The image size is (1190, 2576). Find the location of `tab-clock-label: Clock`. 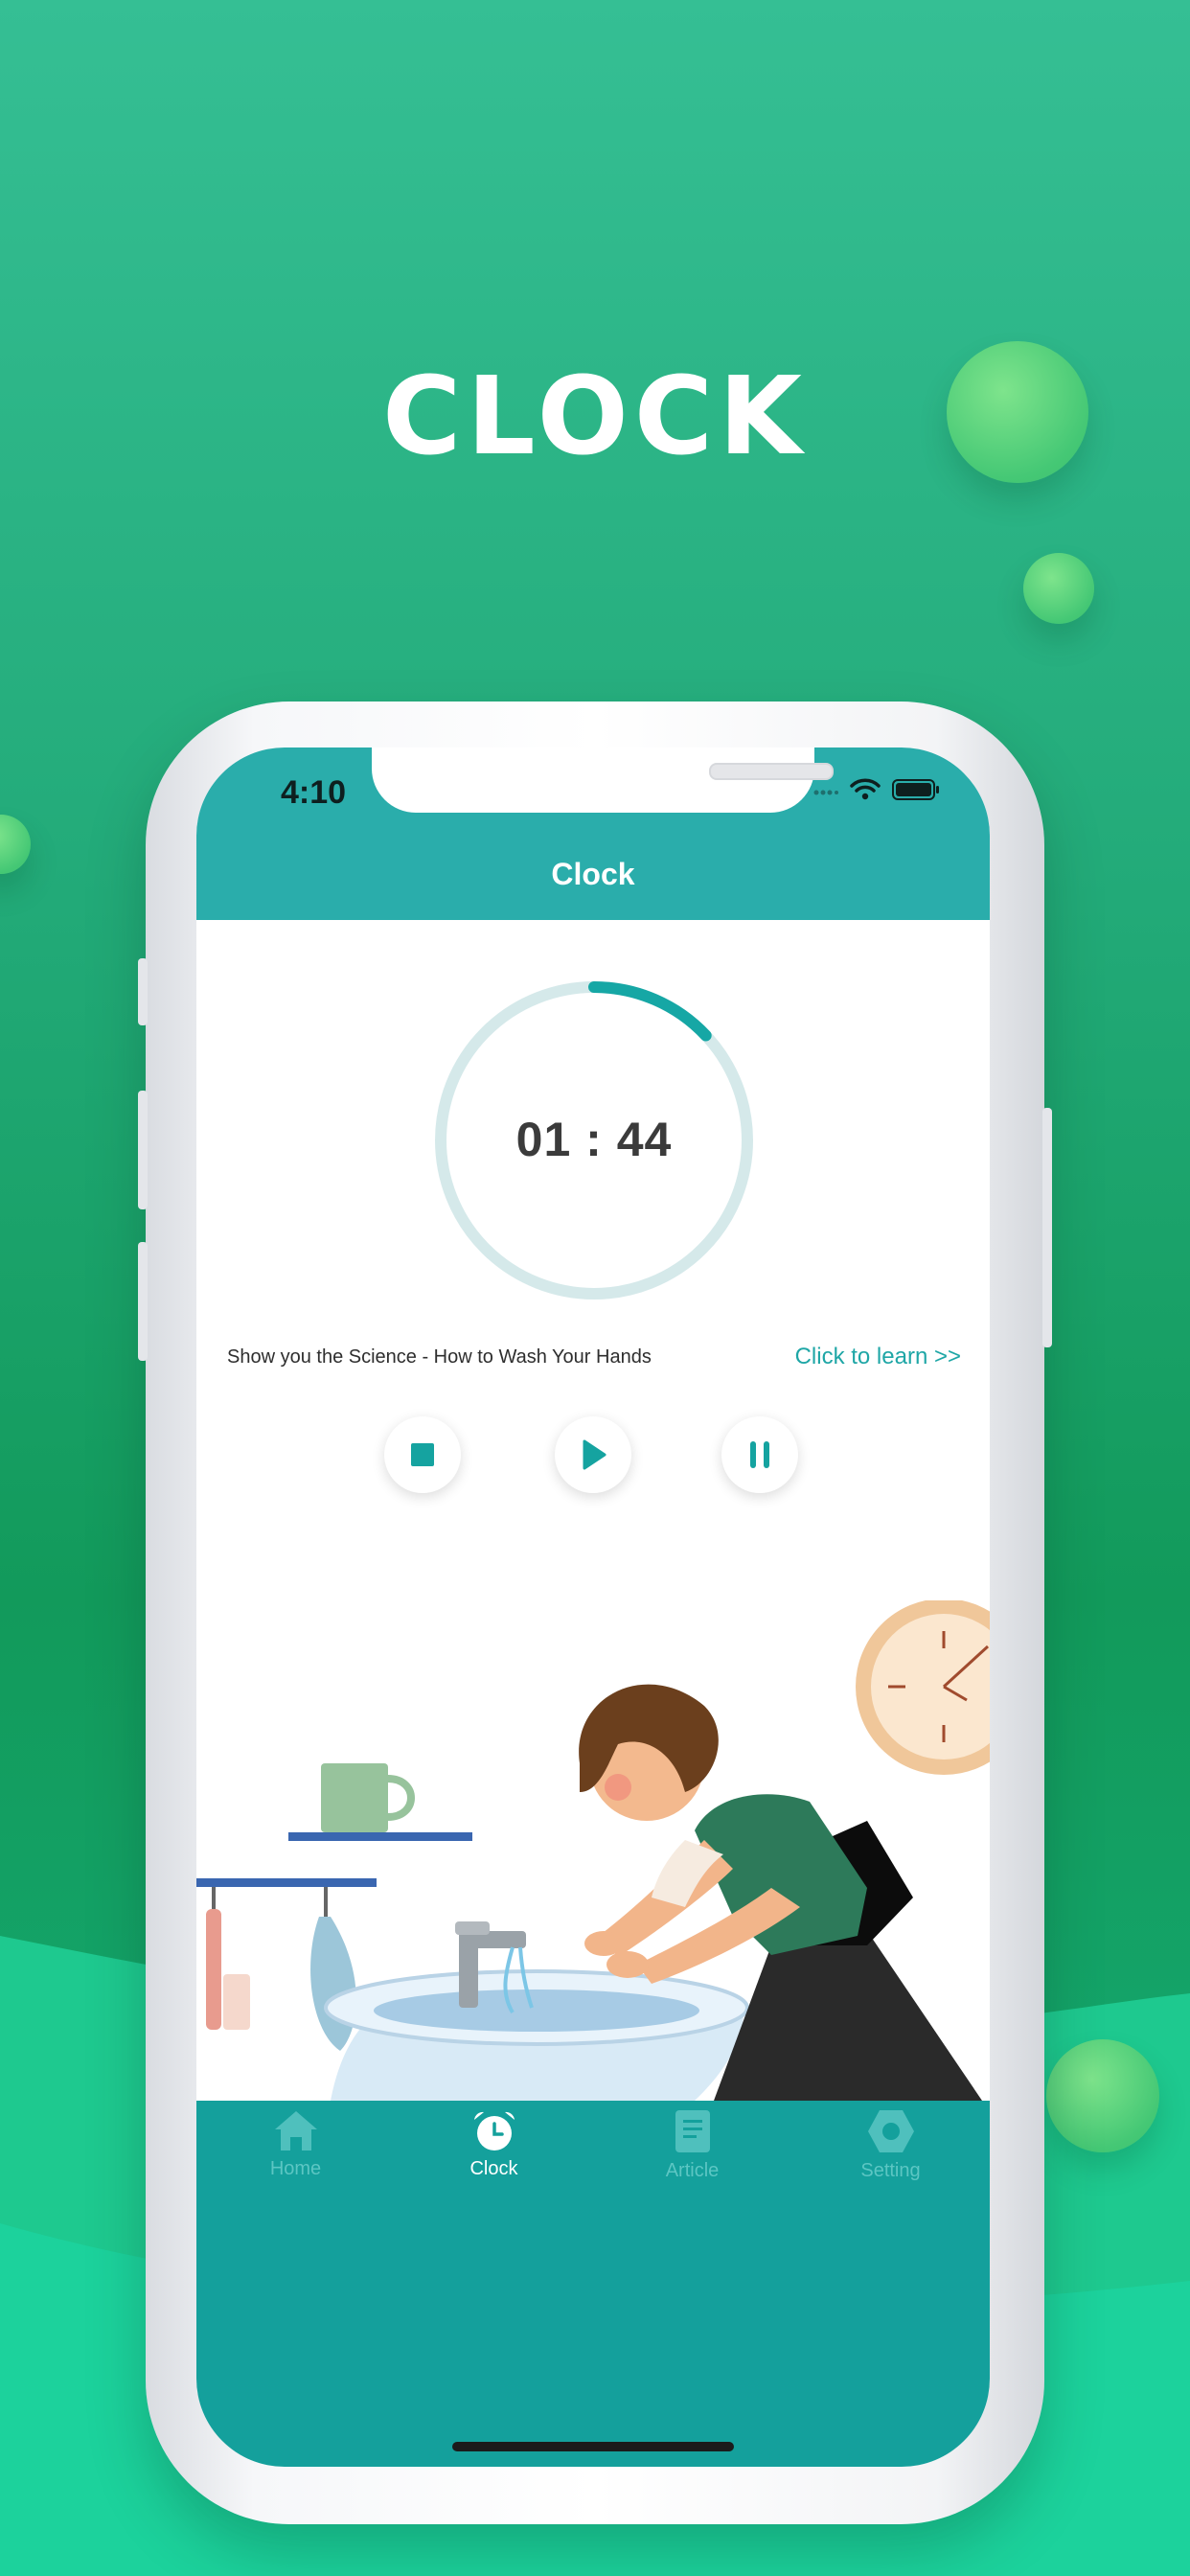

tab-clock-label: Clock is located at coordinates (494, 2168).